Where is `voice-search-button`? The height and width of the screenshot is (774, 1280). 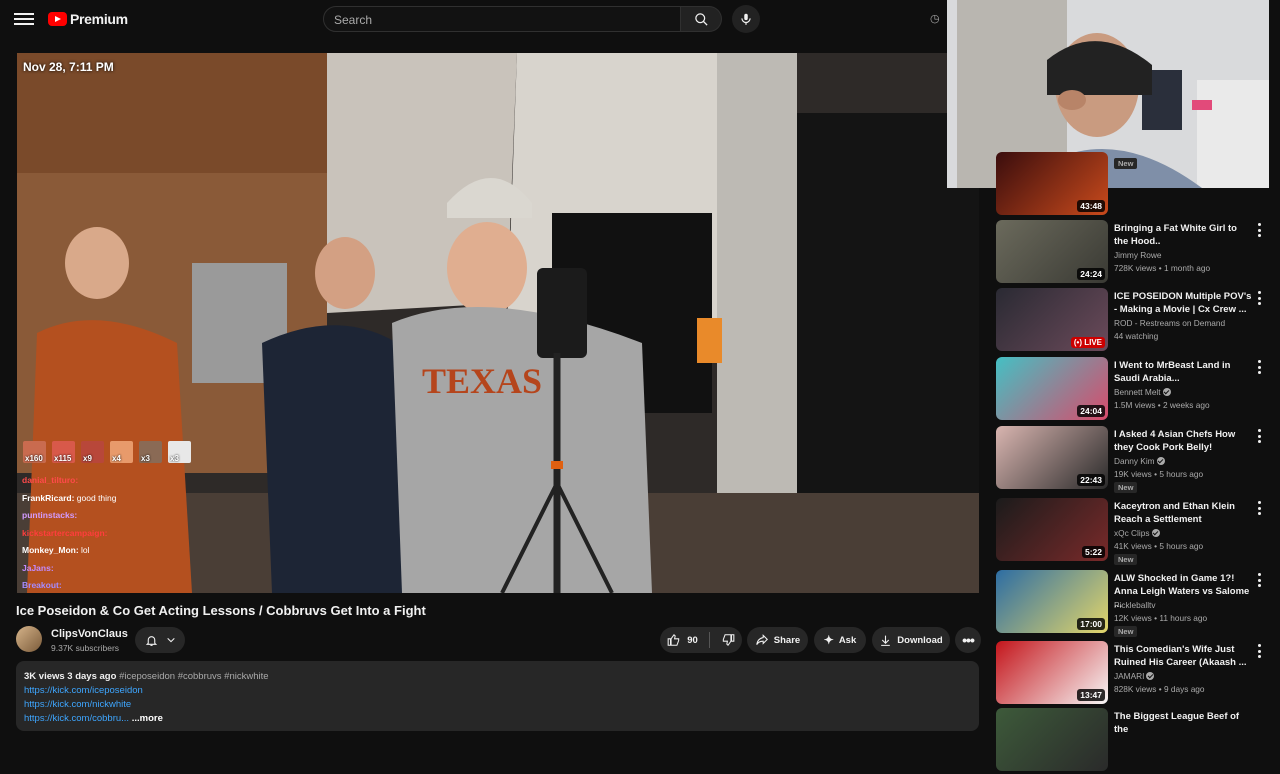
voice-search-button is located at coordinates (746, 19).